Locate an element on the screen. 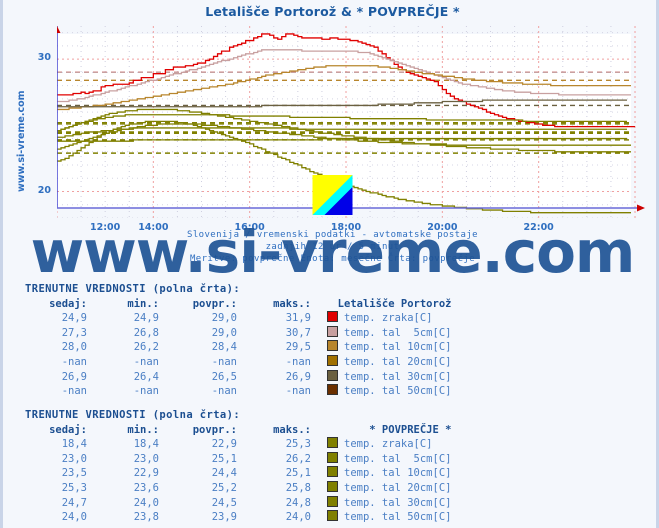 The width and height of the screenshot is (659, 528). cell-min: 24,9 is located at coordinates (146, 318).